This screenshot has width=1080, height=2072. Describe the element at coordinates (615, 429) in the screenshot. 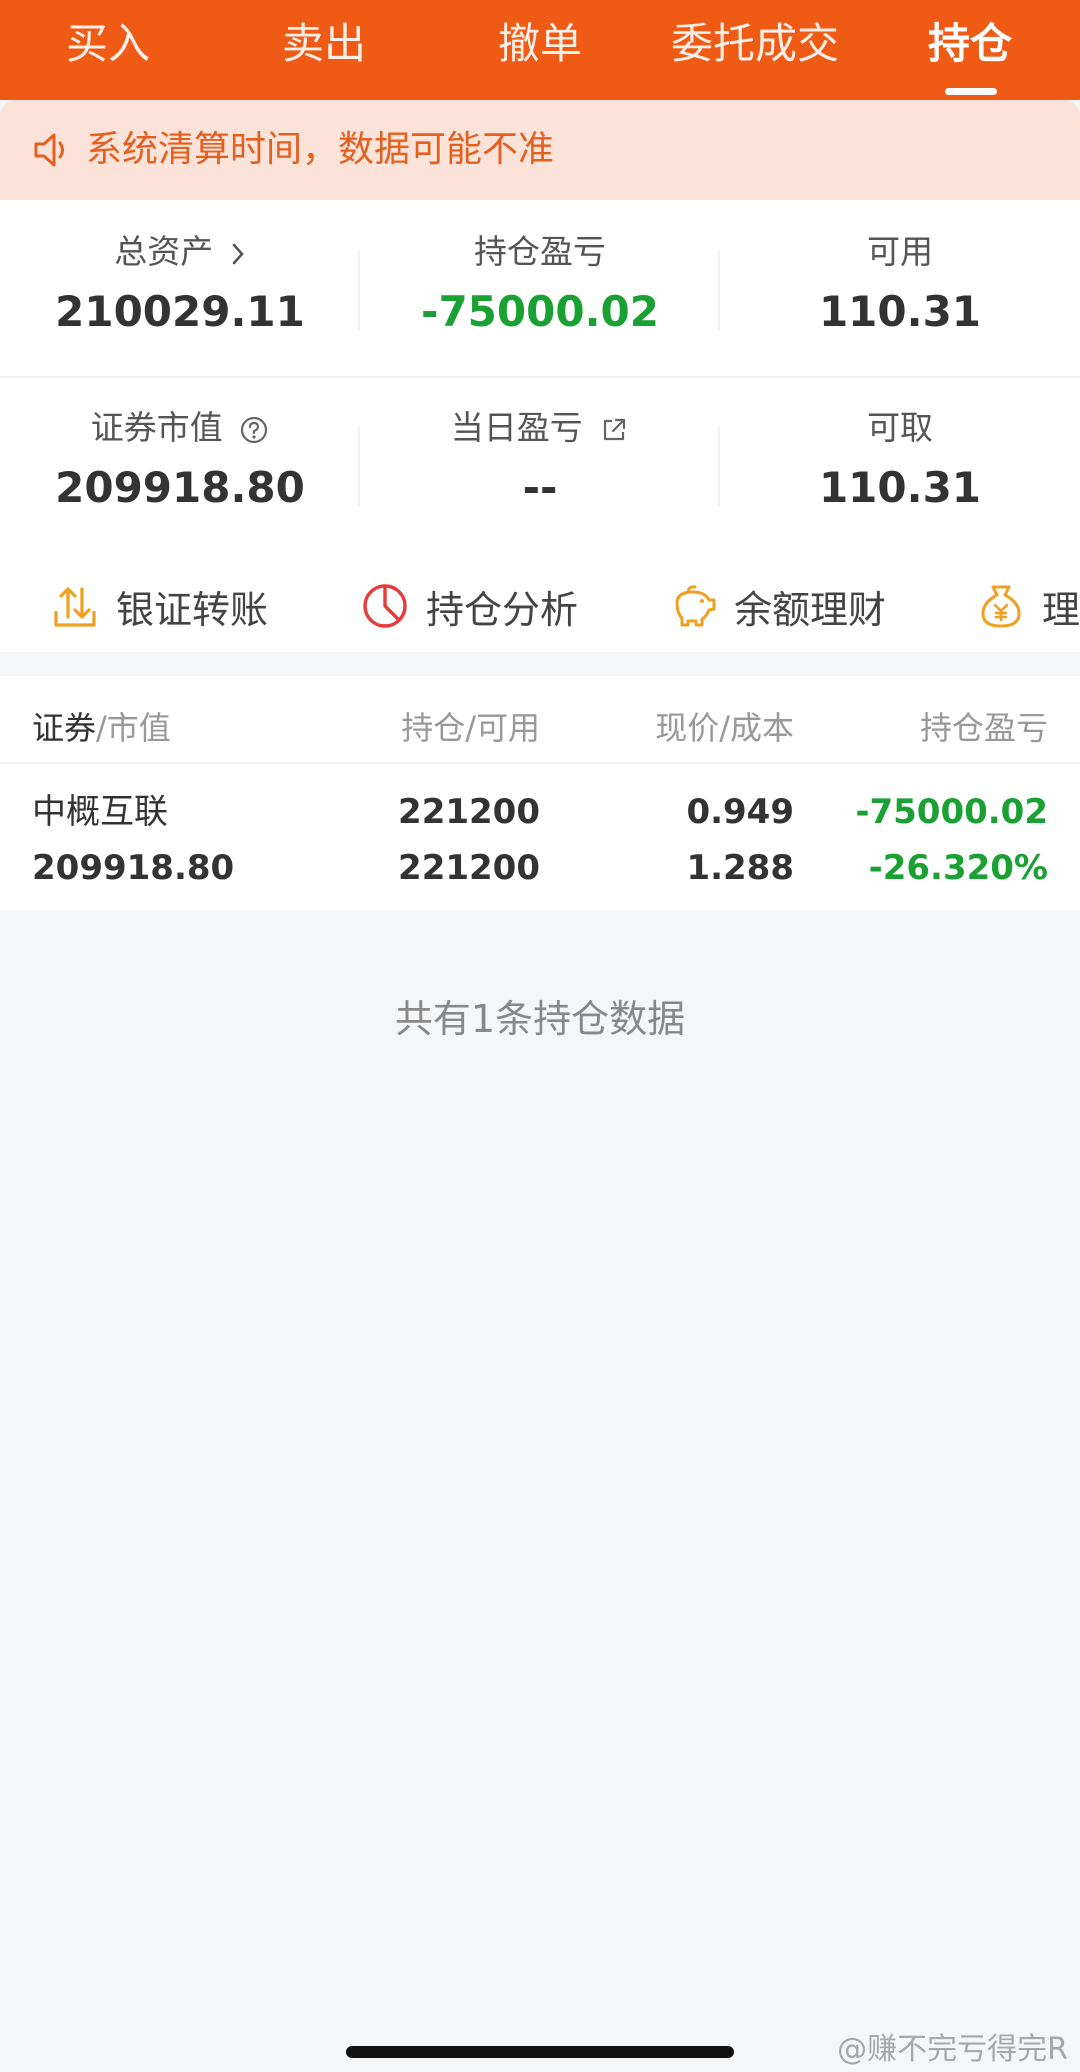

I see `external-link-icon` at that location.